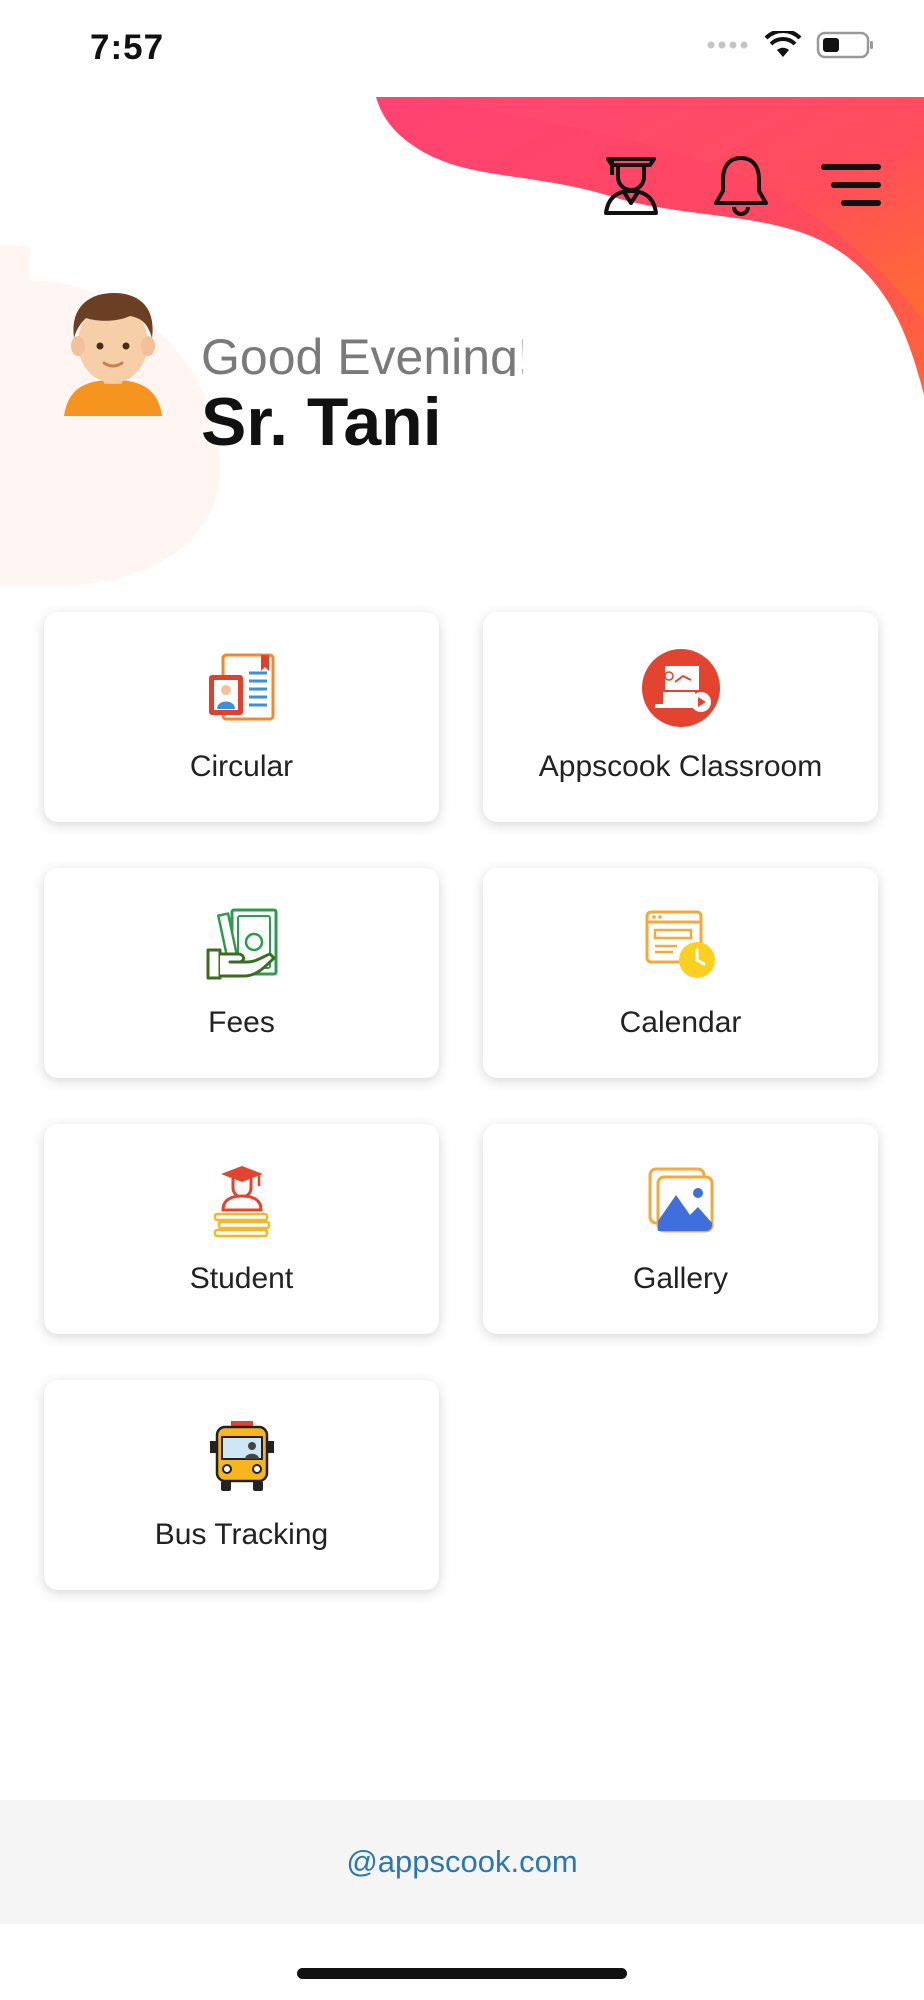 The image size is (924, 2000). I want to click on signal-icon, so click(727, 45).